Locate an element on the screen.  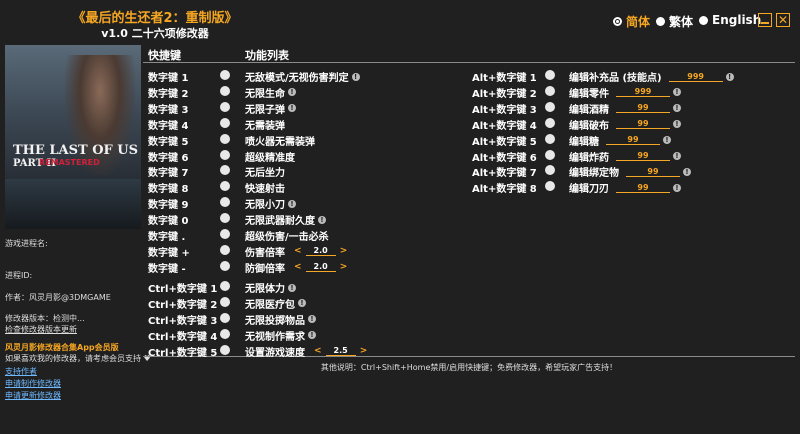
option-item: 超级精准度 is located at coordinates (270, 156).